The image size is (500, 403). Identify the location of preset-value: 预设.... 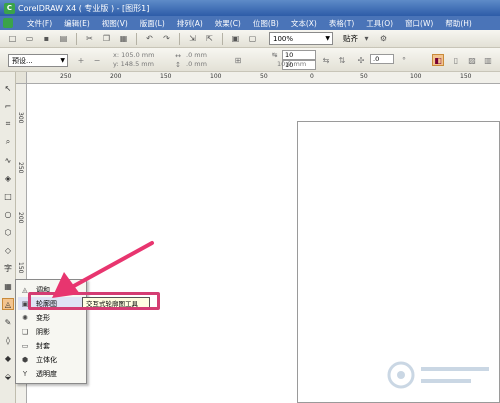
(22, 60).